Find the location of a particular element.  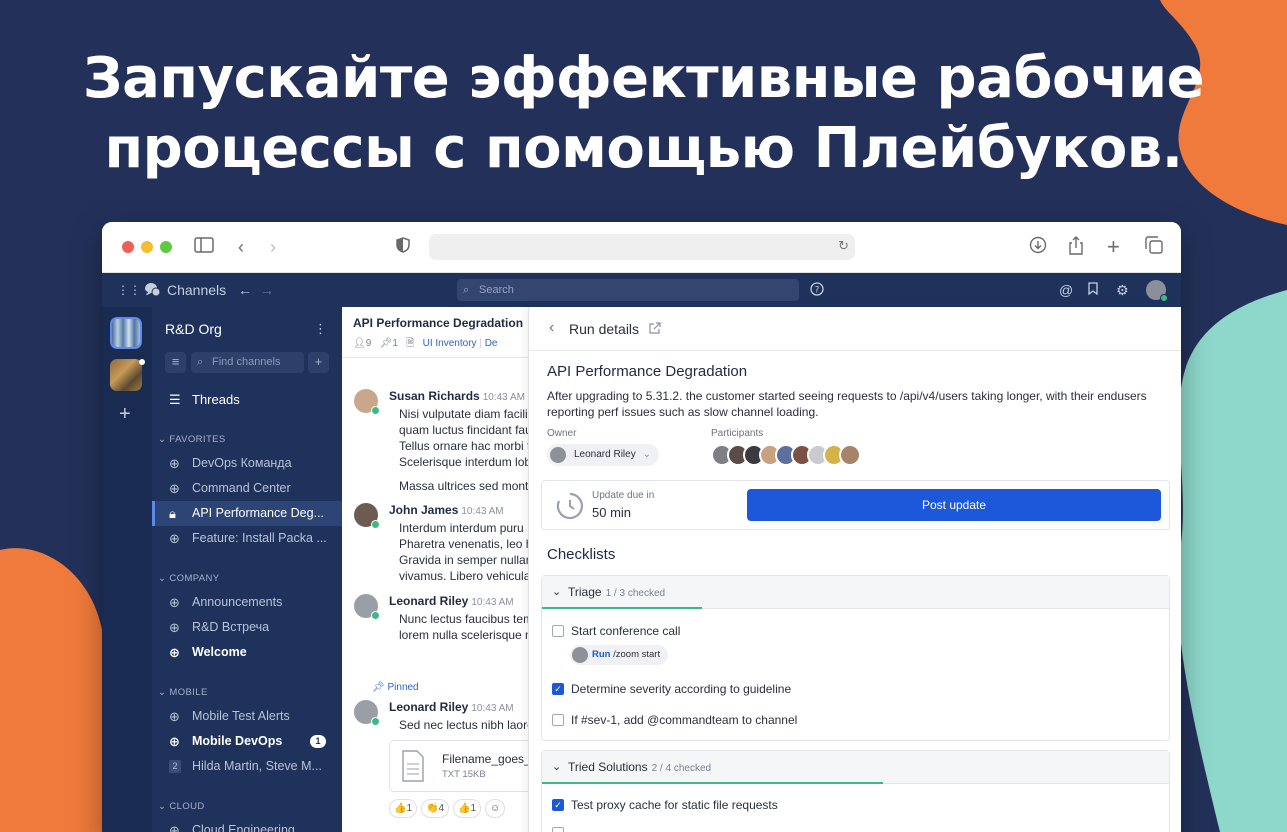

post-author: Susan Richards 10:43 AM is located at coordinates (457, 396).